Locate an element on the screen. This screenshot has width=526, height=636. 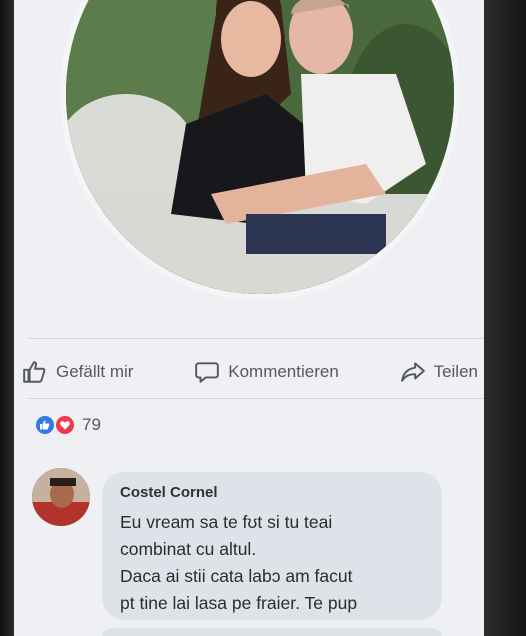
comment-line: Eu vream sa te fʊt si tu teai is located at coordinates (226, 522).